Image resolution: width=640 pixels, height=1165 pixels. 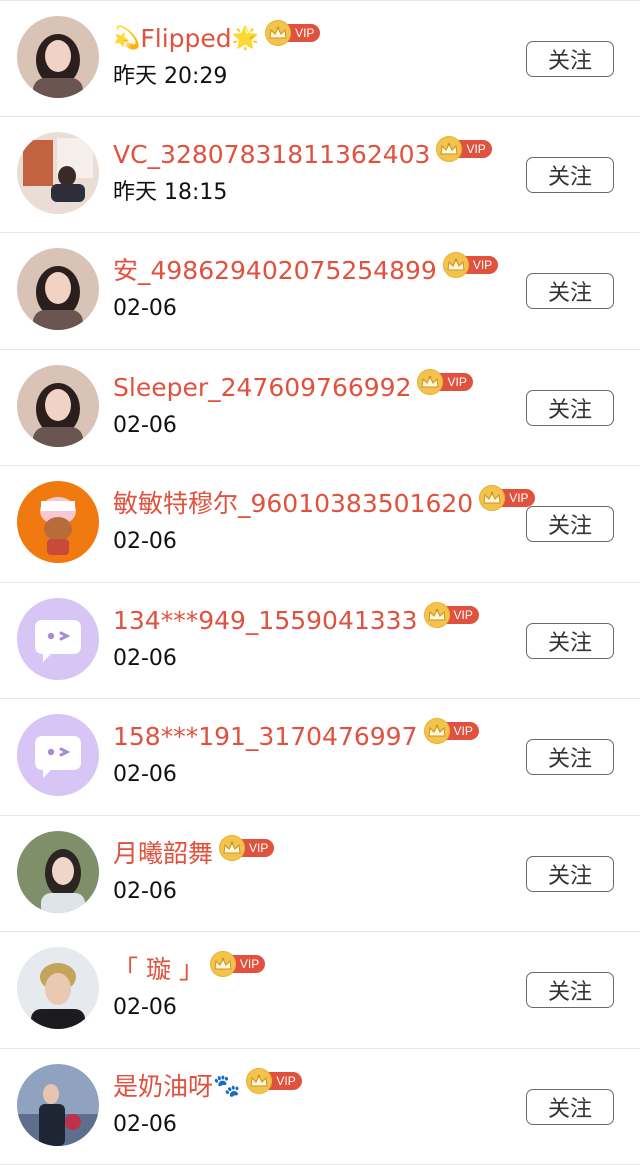 I want to click on list-item: VC_32807831811362403 VIP 昨天 18:15 关注, so click(x=320, y=175).